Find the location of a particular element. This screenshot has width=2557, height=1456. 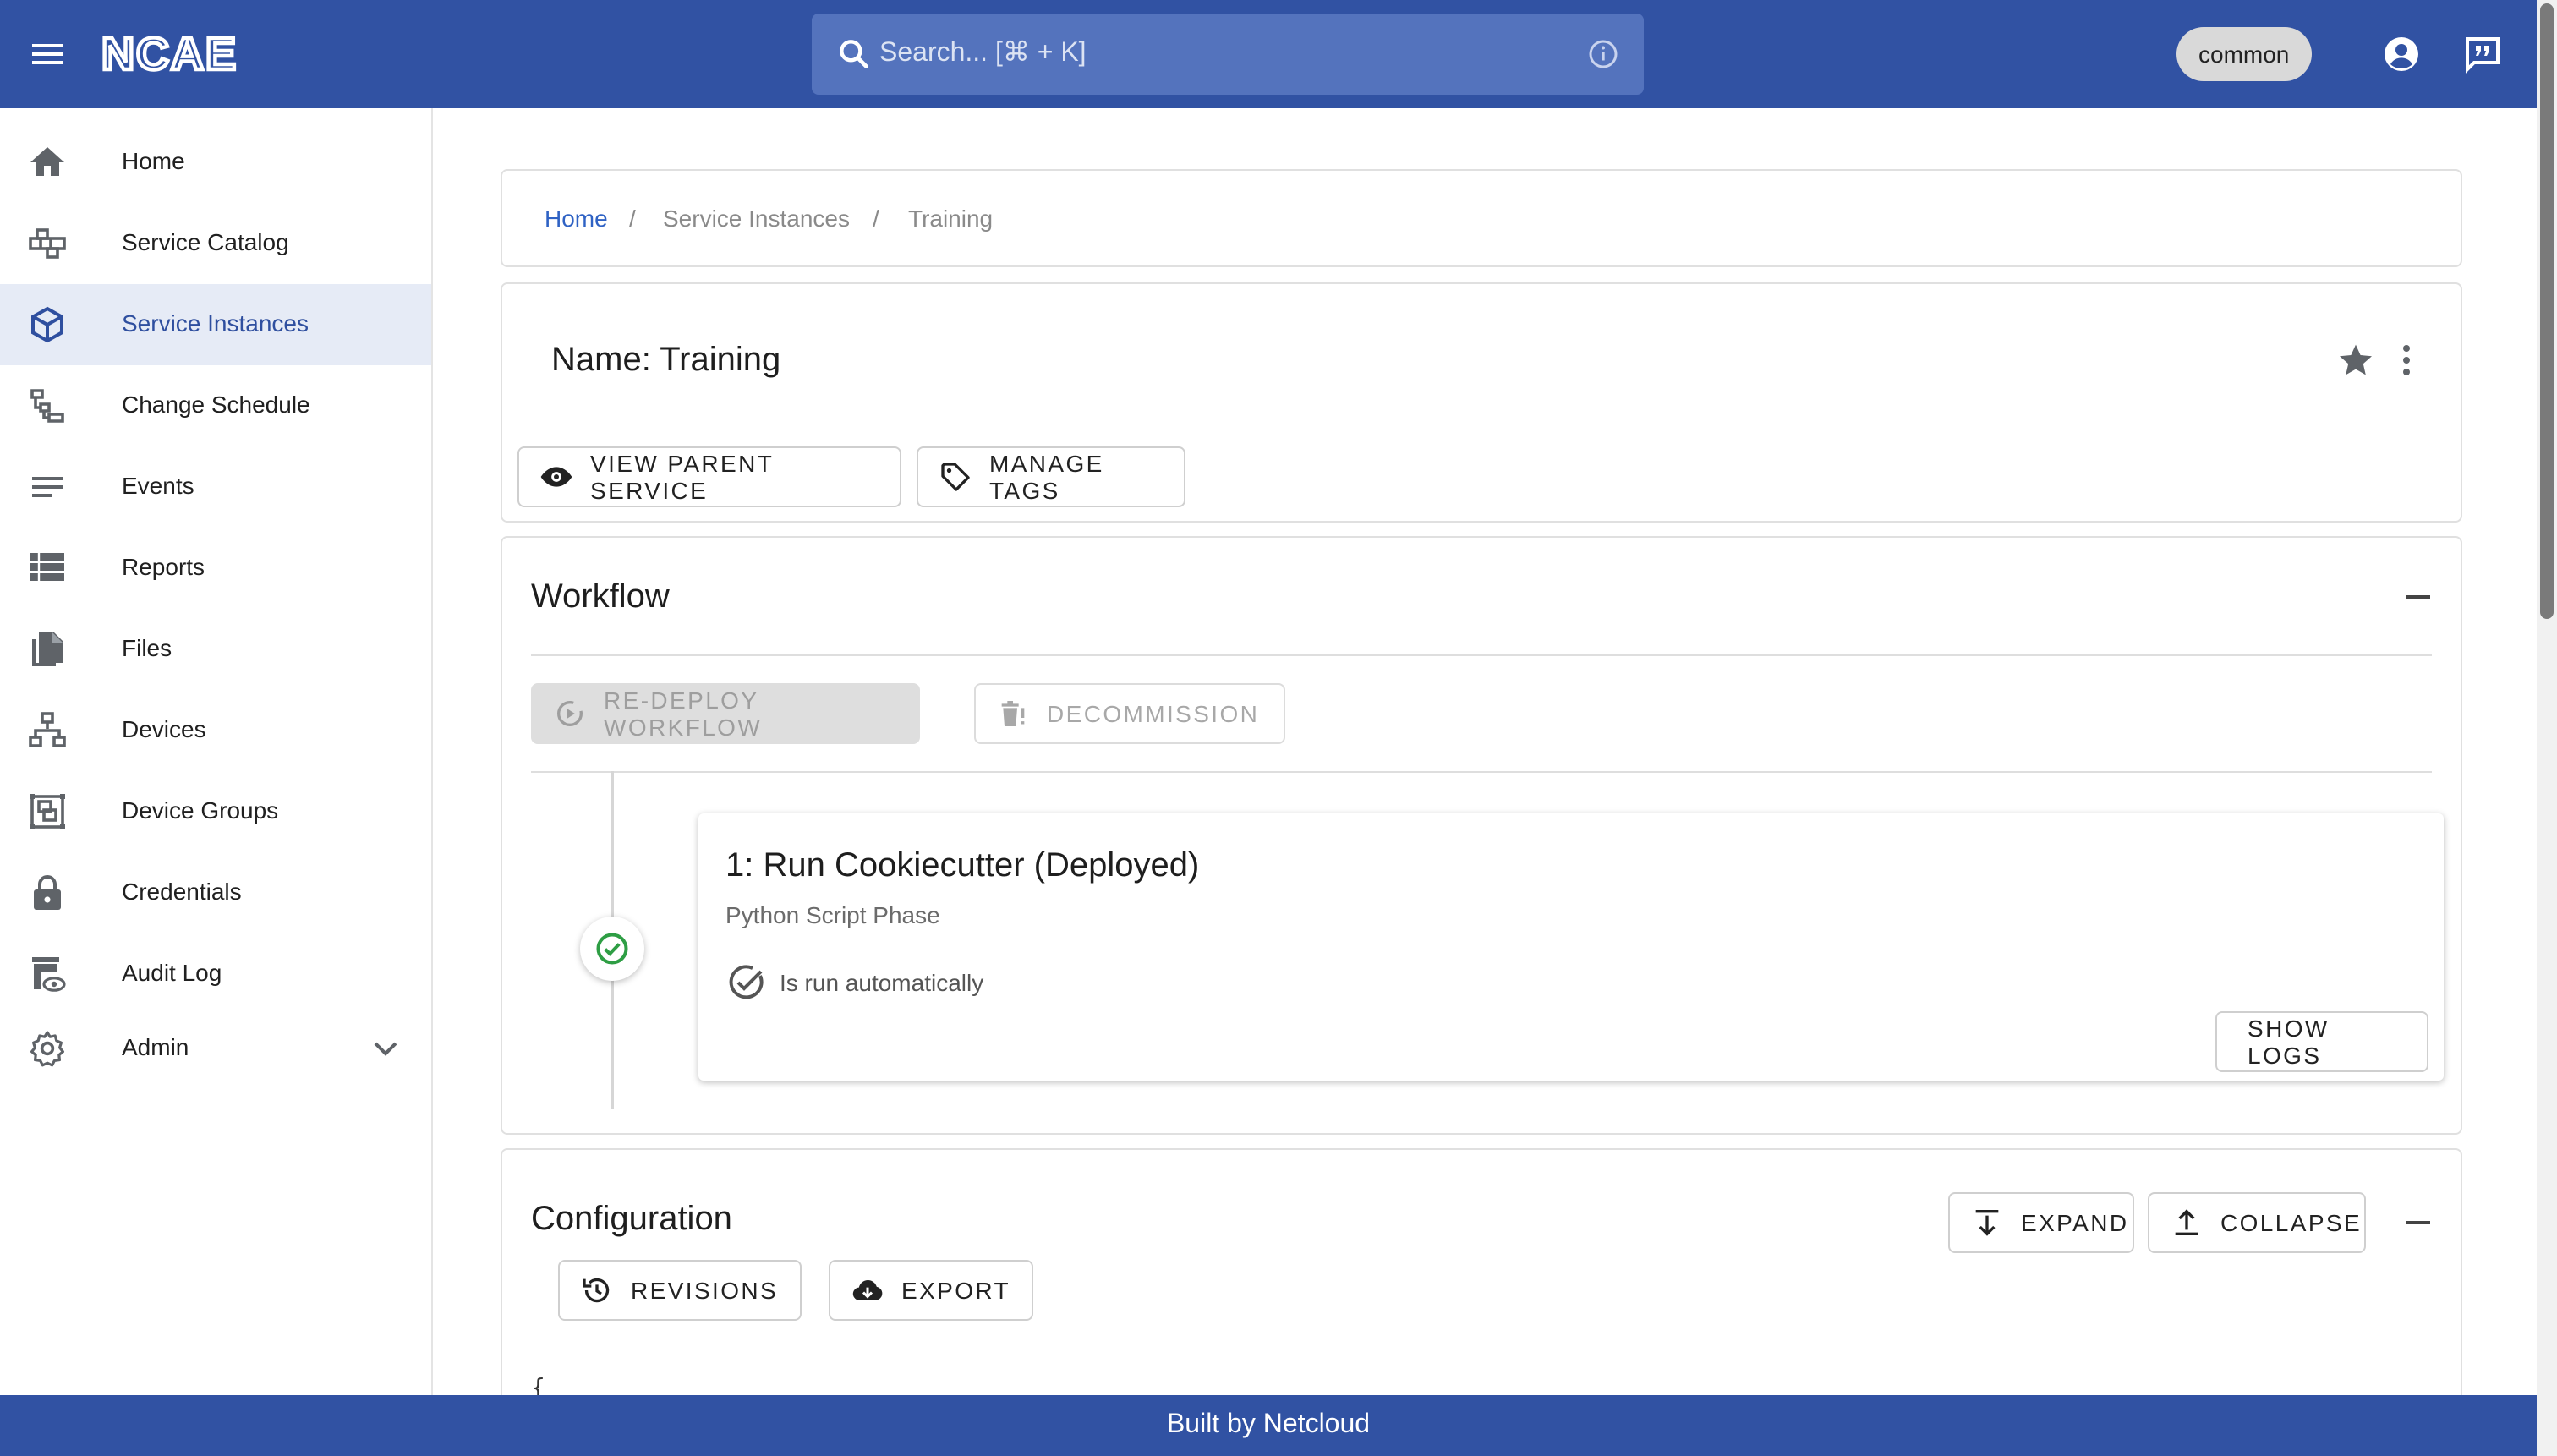

star-icon is located at coordinates (2355, 360).